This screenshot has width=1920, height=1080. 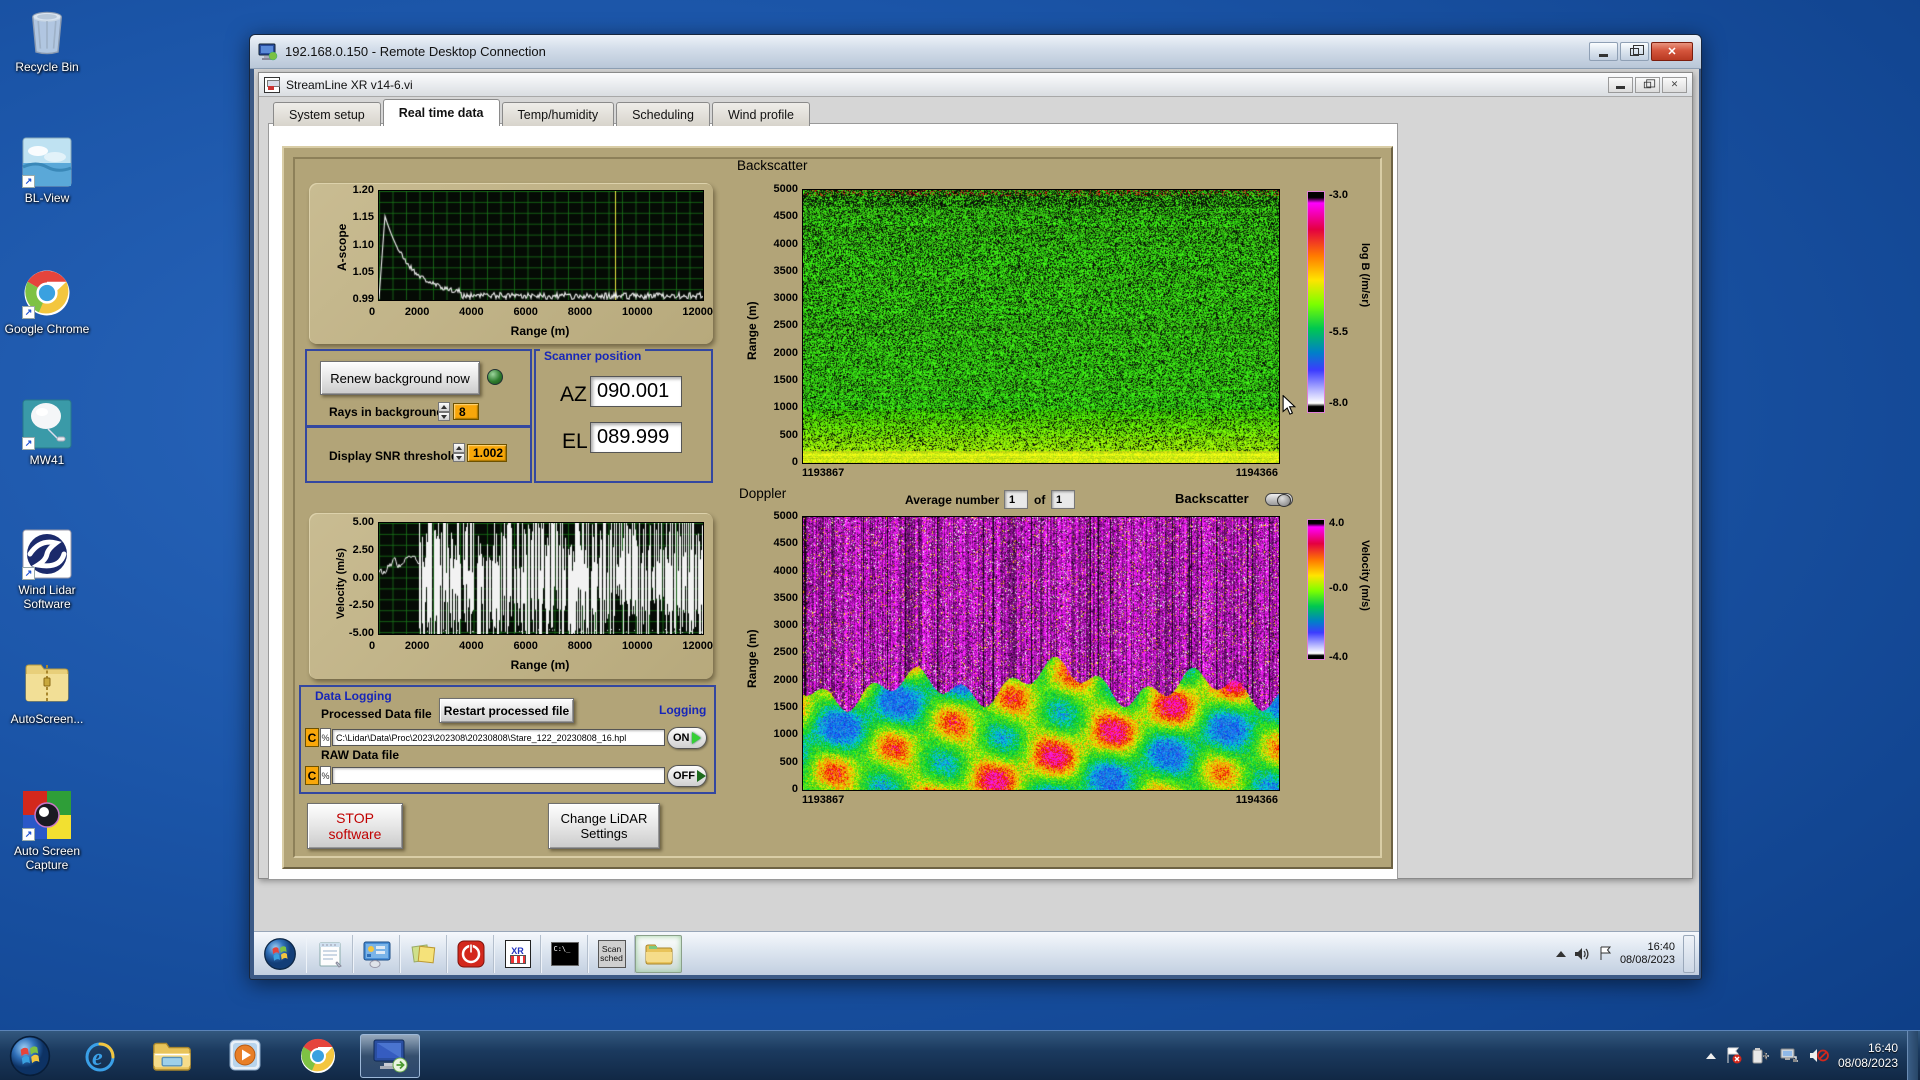 What do you see at coordinates (541, 578) in the screenshot?
I see `velocity-plot` at bounding box center [541, 578].